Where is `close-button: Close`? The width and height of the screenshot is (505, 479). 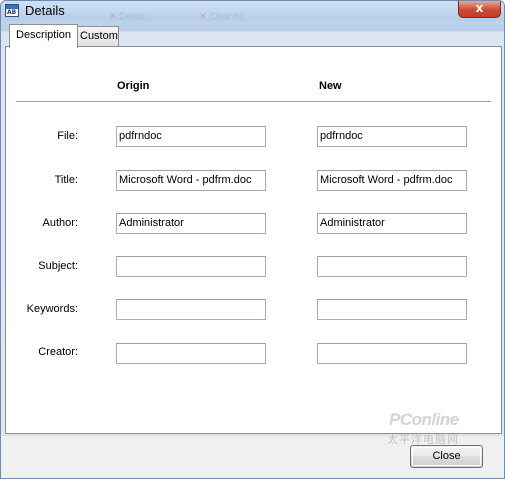
close-button: Close is located at coordinates (446, 456).